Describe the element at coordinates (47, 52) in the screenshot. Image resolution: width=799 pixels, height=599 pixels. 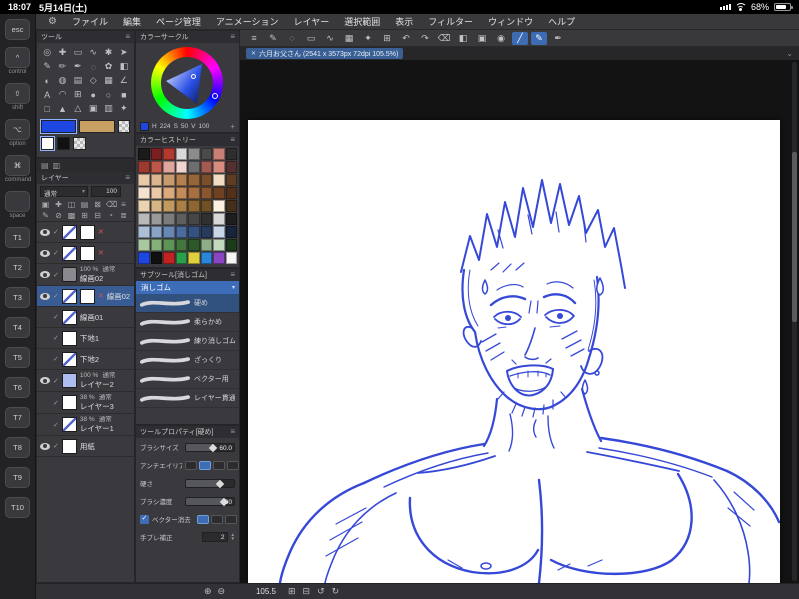
I see `tool-icon: ◎` at that location.